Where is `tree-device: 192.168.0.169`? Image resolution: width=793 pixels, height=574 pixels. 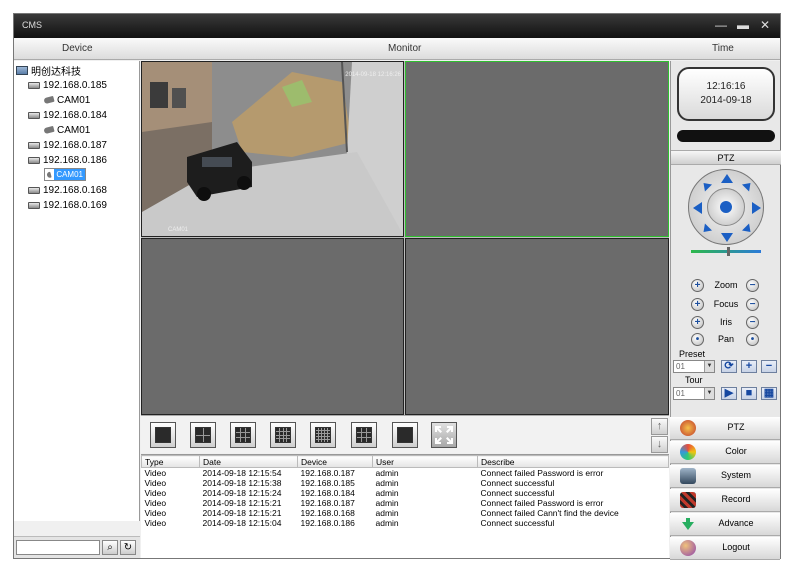 tree-device: 192.168.0.169 is located at coordinates (67, 205).